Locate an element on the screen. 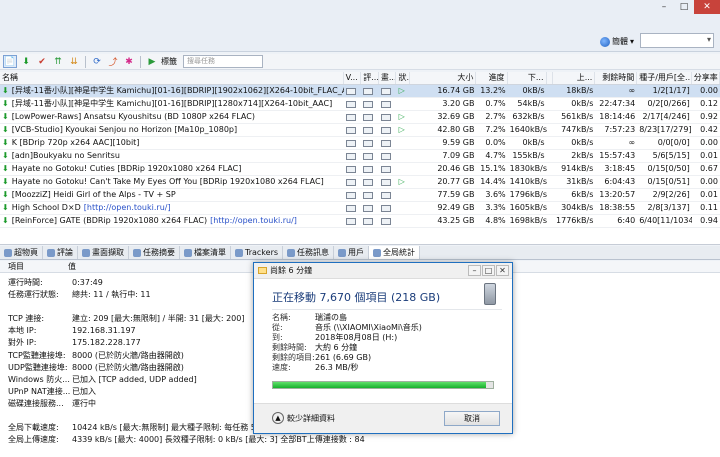 The width and height of the screenshot is (720, 457). stats-row: TCP監聽連接埠: 8000 (已於防火牆/路由器開啟) is located at coordinates (96, 355).